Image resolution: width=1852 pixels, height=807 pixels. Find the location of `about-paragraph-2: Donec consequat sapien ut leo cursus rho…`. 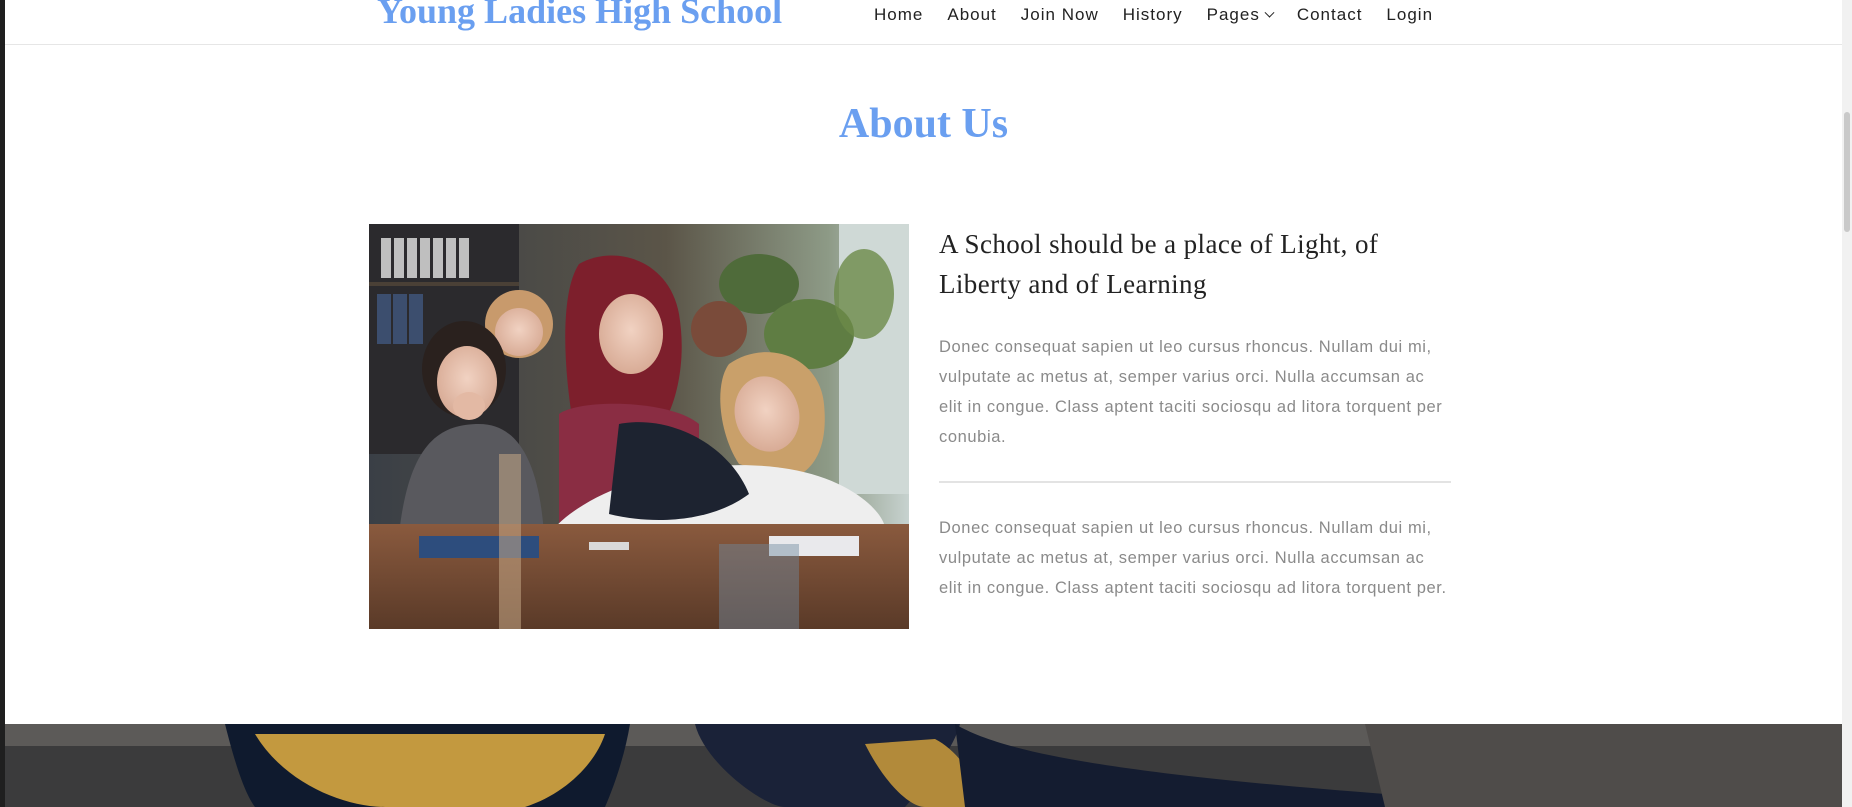

about-paragraph-2: Donec consequat sapien ut leo cursus rho… is located at coordinates (1193, 558).